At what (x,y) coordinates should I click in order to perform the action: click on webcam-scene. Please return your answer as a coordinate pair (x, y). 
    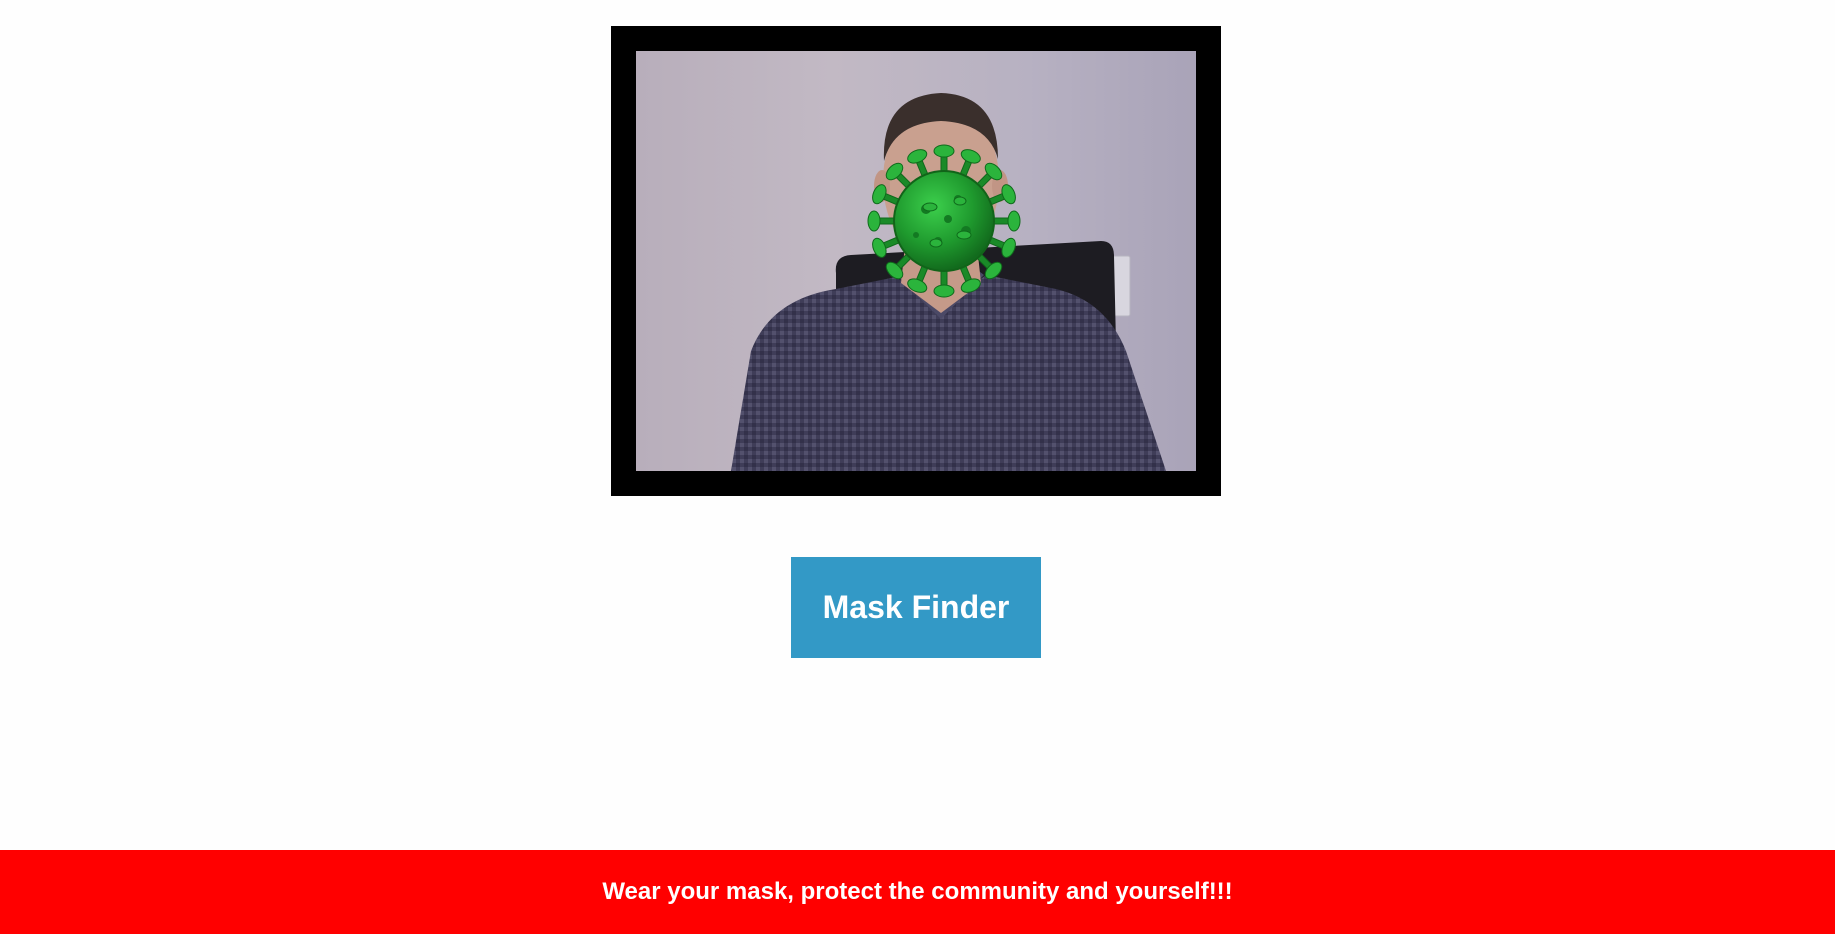
    Looking at the image, I should click on (948, 282).